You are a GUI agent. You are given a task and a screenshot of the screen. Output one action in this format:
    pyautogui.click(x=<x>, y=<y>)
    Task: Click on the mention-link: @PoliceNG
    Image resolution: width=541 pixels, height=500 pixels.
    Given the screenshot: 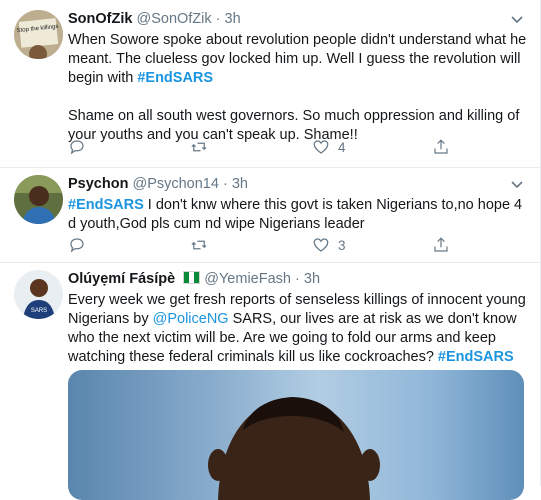 What is the action you would take?
    pyautogui.click(x=191, y=319)
    